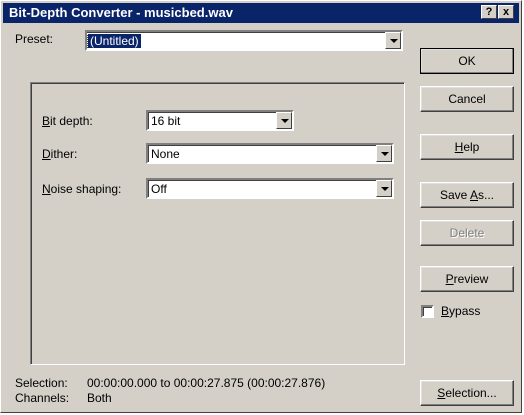 This screenshot has height=415, width=524. Describe the element at coordinates (166, 121) in the screenshot. I see `bit-depth-value: 16 bit` at that location.